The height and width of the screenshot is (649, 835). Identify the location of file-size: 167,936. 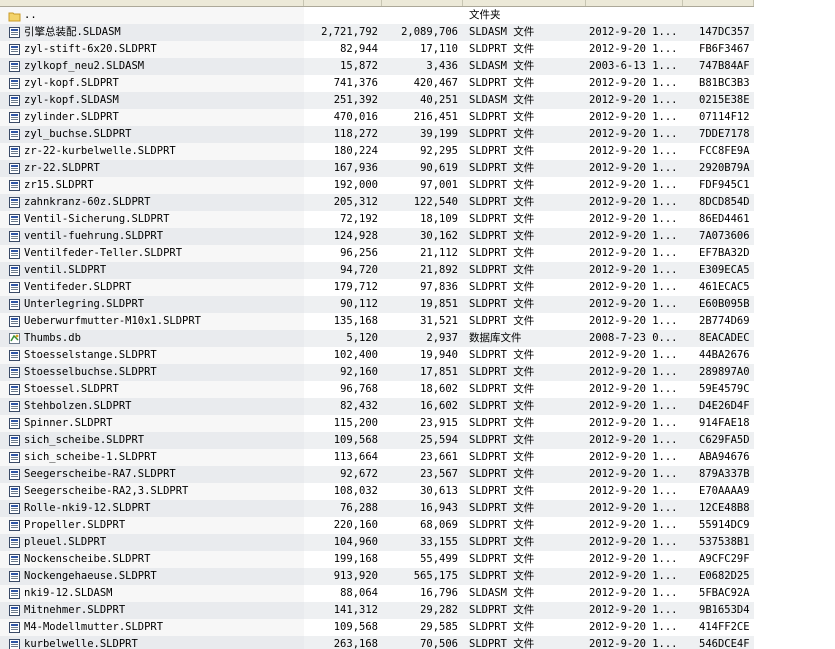
(355, 168).